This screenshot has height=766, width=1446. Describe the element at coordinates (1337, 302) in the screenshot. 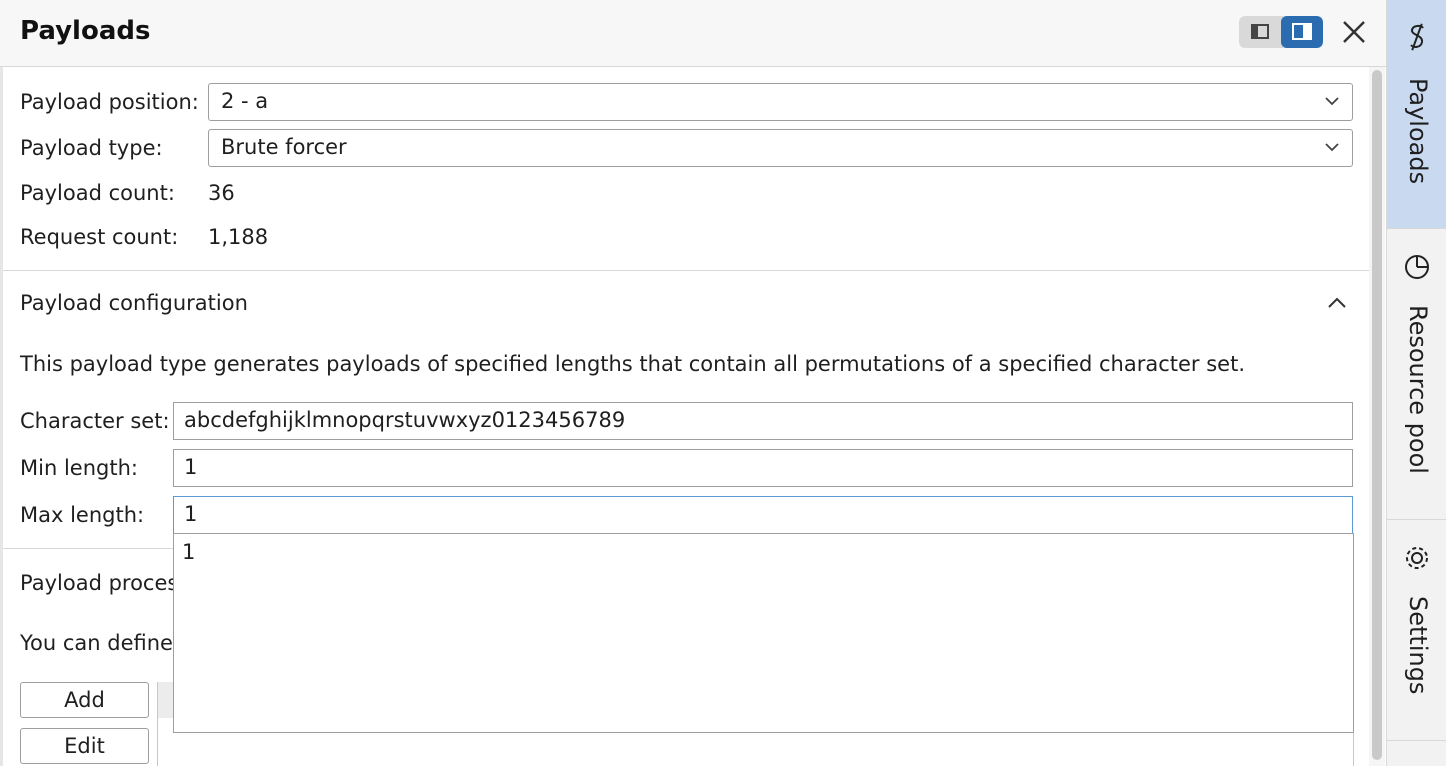

I see `chevron-up-icon` at that location.